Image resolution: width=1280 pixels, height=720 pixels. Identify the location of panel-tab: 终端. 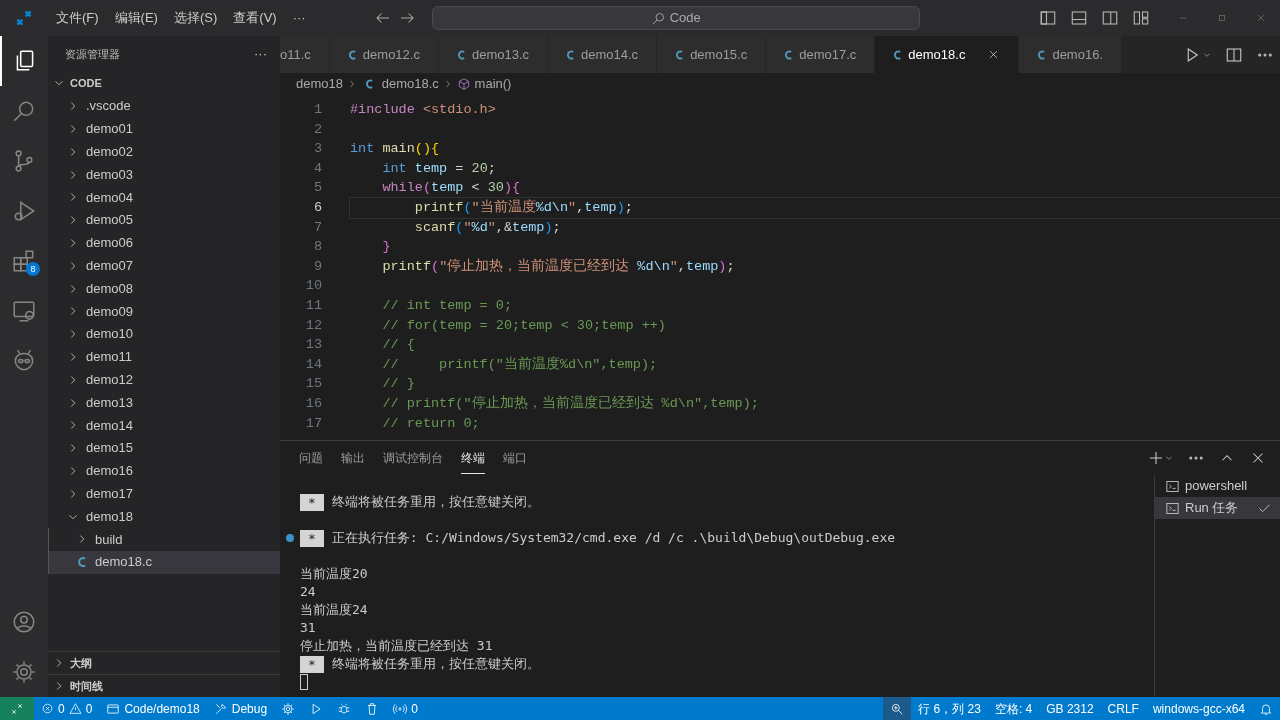
(473, 458).